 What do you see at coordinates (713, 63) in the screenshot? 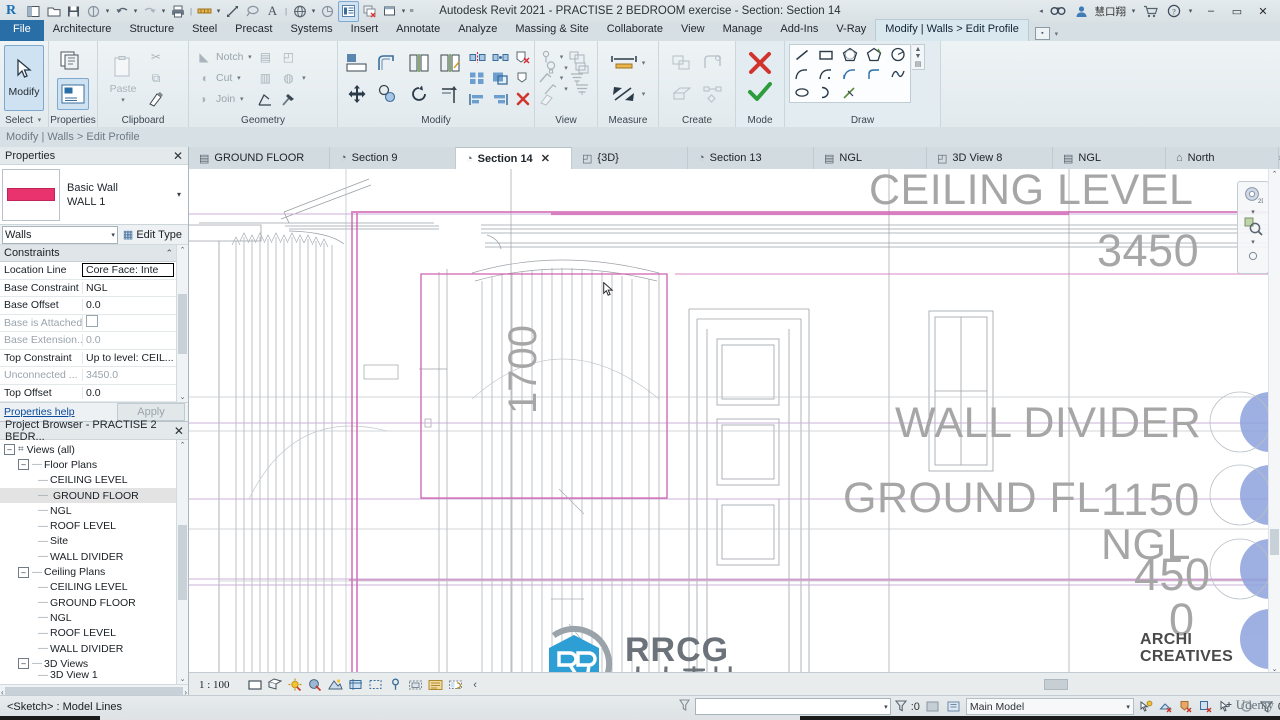
I see `create-group-icon` at bounding box center [713, 63].